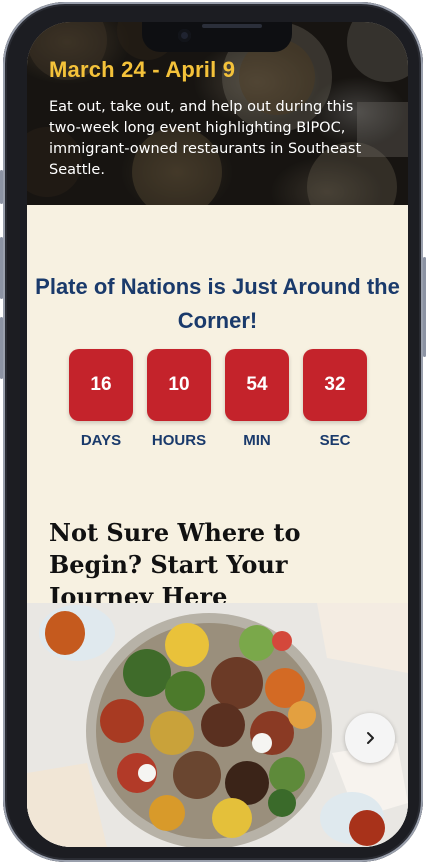 Image resolution: width=428 pixels, height=865 pixels. What do you see at coordinates (335, 440) in the screenshot?
I see `seconds-label: SEC` at bounding box center [335, 440].